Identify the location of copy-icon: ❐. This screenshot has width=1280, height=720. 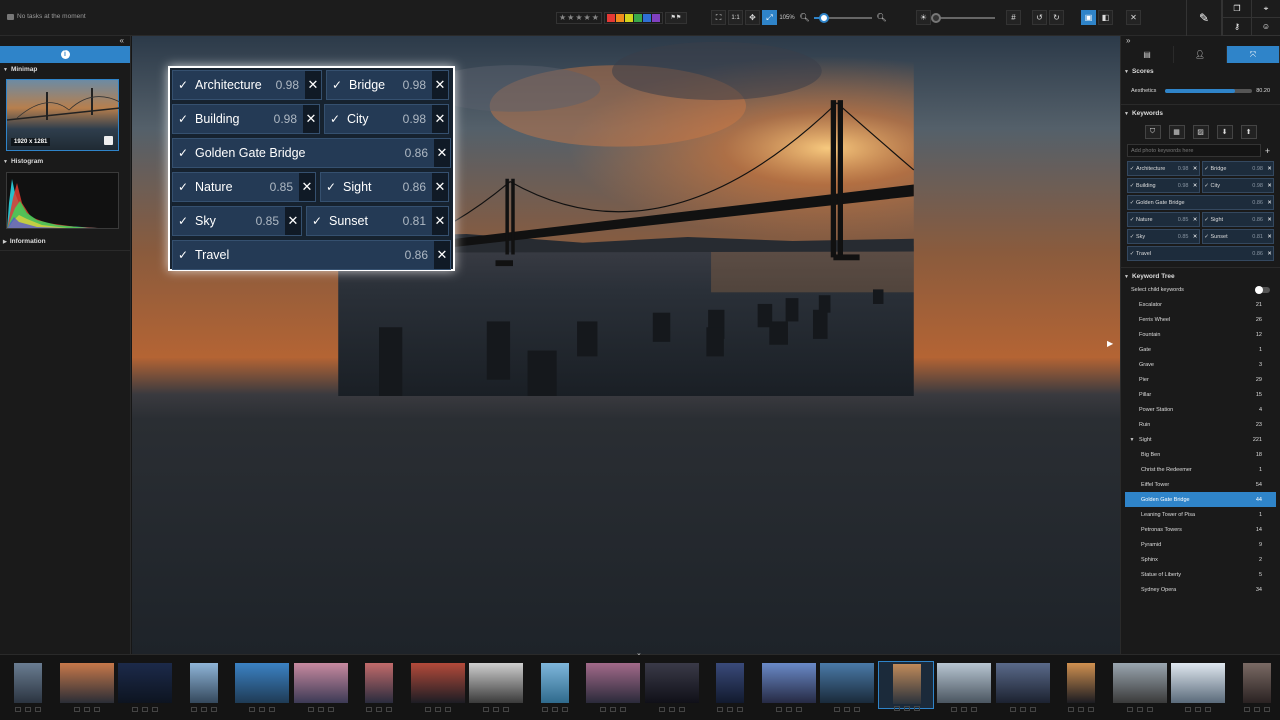
(1236, 9).